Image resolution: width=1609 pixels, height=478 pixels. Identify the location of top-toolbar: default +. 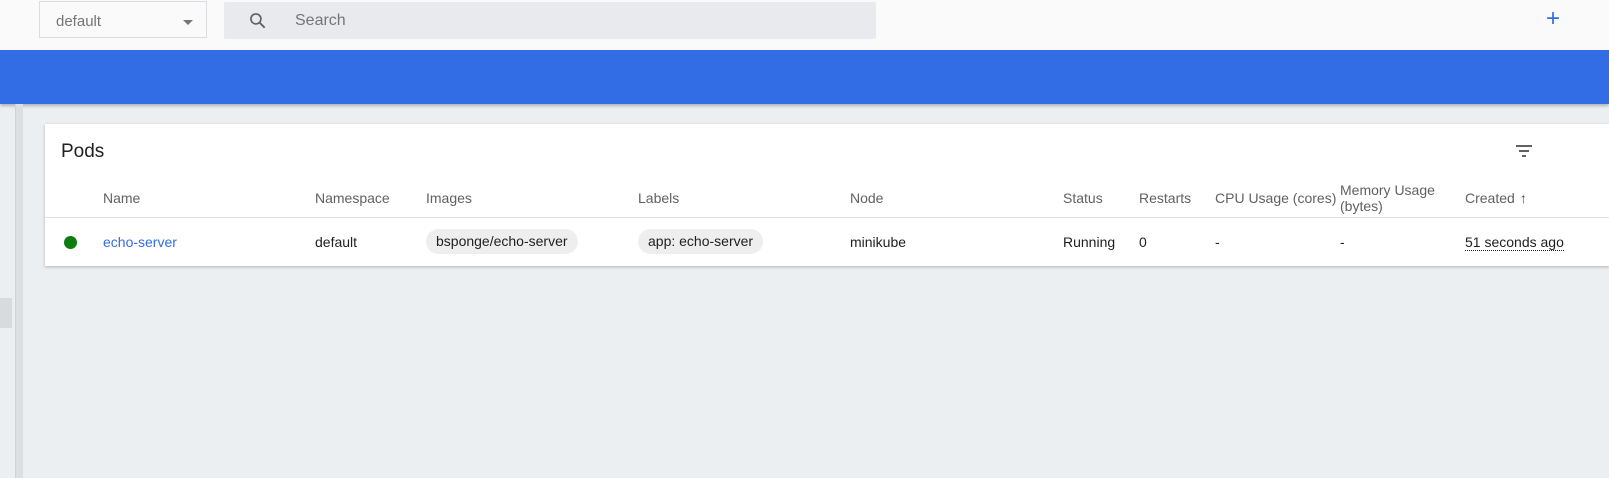
(804, 25).